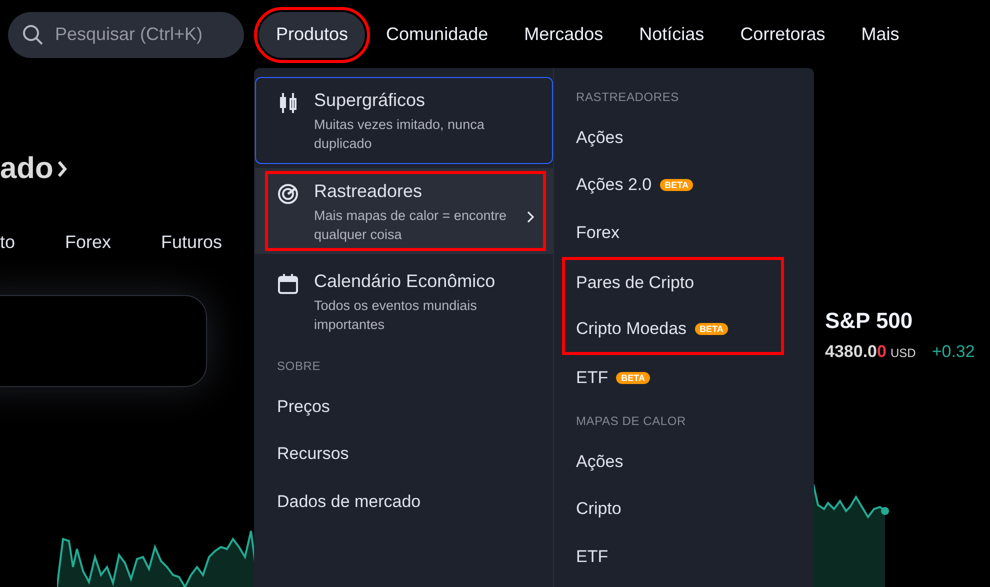 This screenshot has height=587, width=990. I want to click on menu-link: Cripto Moedas BETA, so click(673, 329).